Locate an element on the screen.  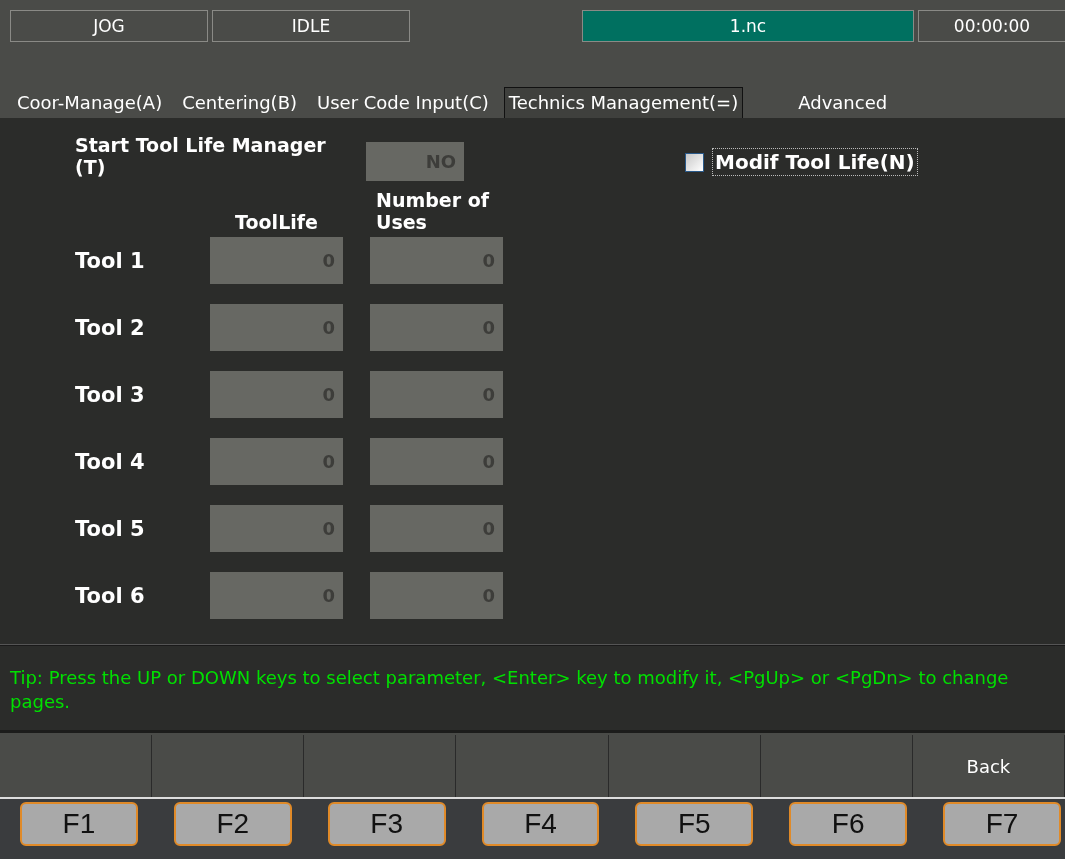
status-cell: IDLE is located at coordinates (311, 26).